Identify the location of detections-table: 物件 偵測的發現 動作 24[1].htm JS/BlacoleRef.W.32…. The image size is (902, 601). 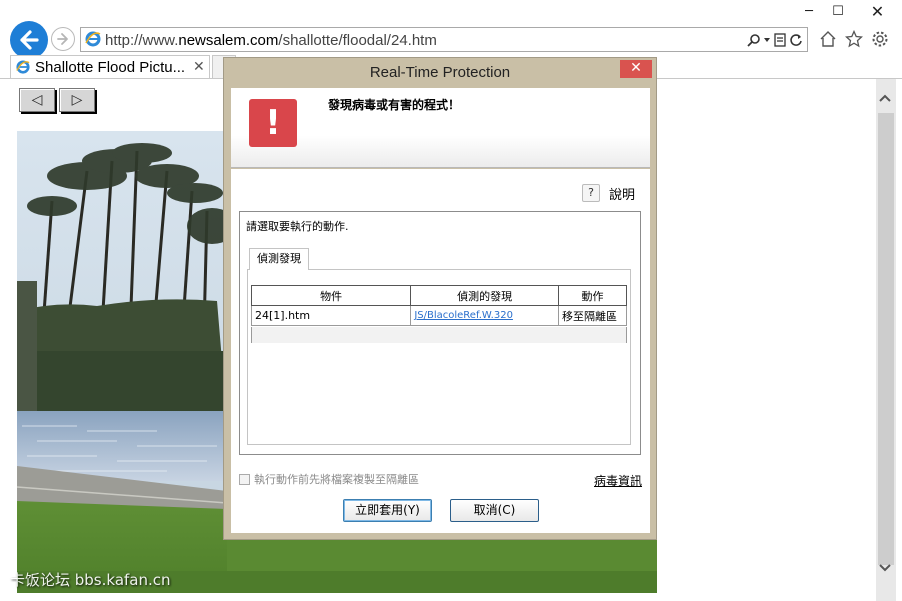
(438, 305).